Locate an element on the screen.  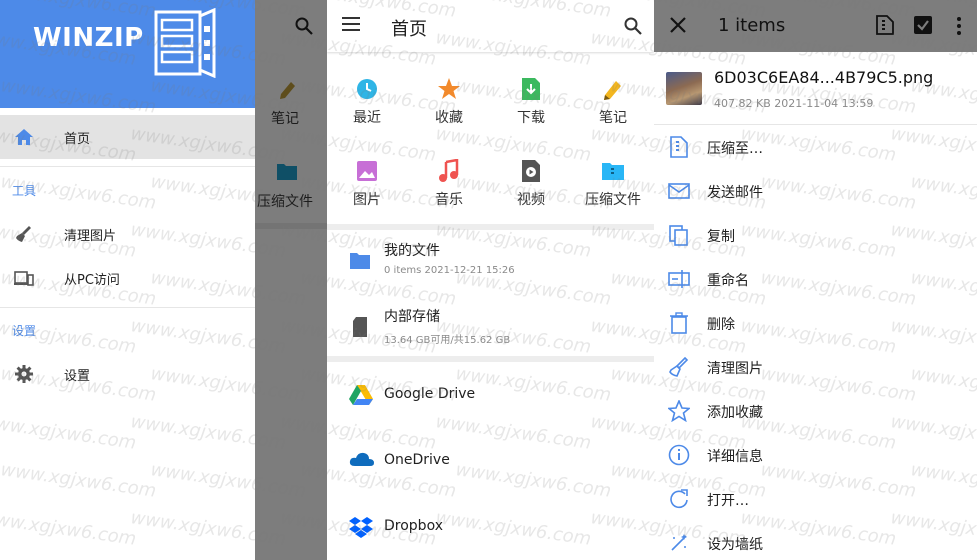
quick-images: 图片 is located at coordinates (367, 194).